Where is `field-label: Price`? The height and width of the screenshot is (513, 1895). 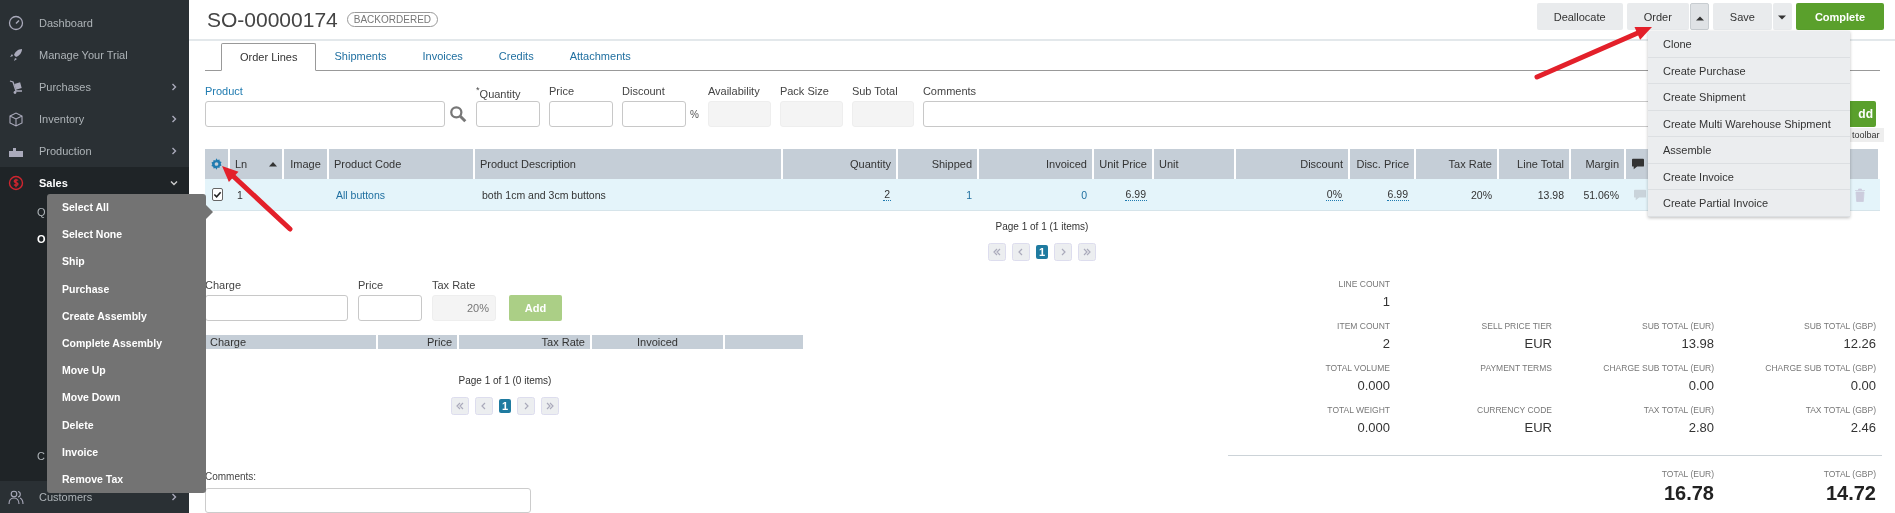
field-label: Price is located at coordinates (371, 285).